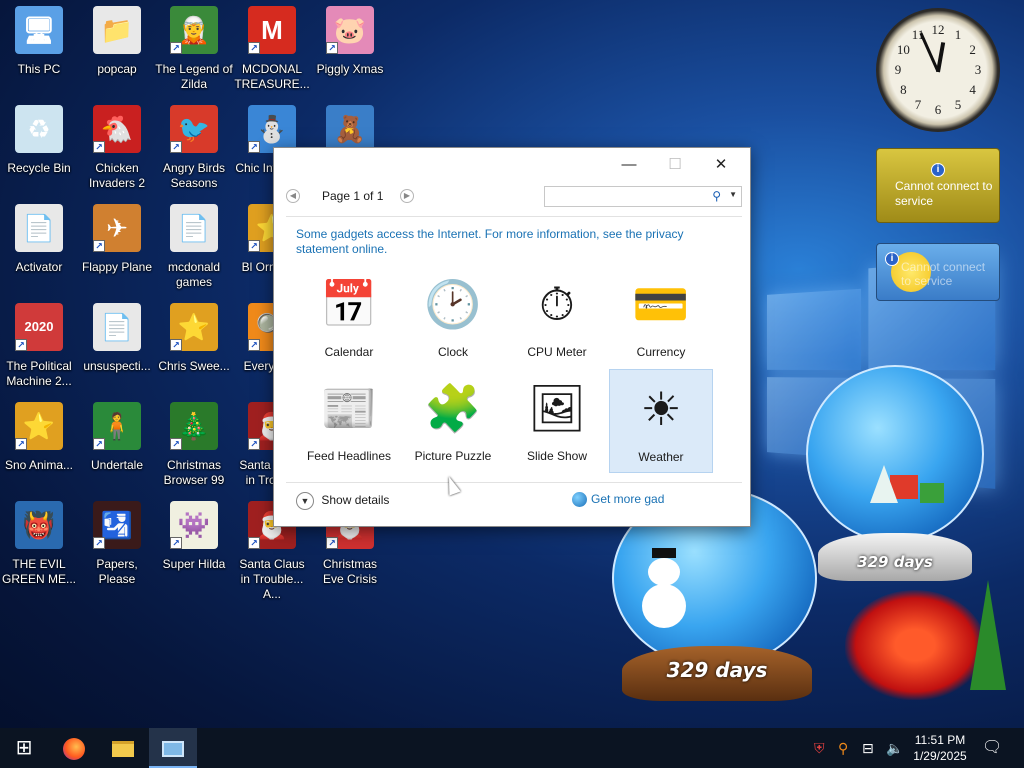  I want to click on christmas-tree-decoration, so click(925, 645).